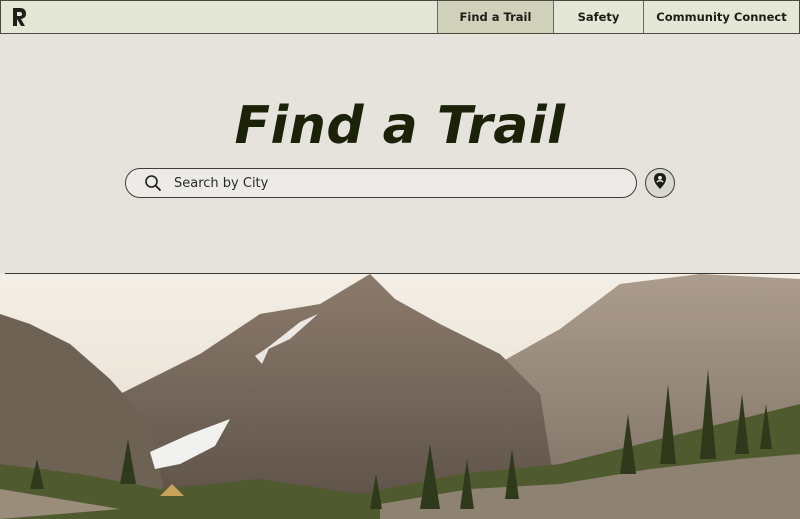  Describe the element at coordinates (400, 126) in the screenshot. I see `page-title: Find a Trail` at that location.